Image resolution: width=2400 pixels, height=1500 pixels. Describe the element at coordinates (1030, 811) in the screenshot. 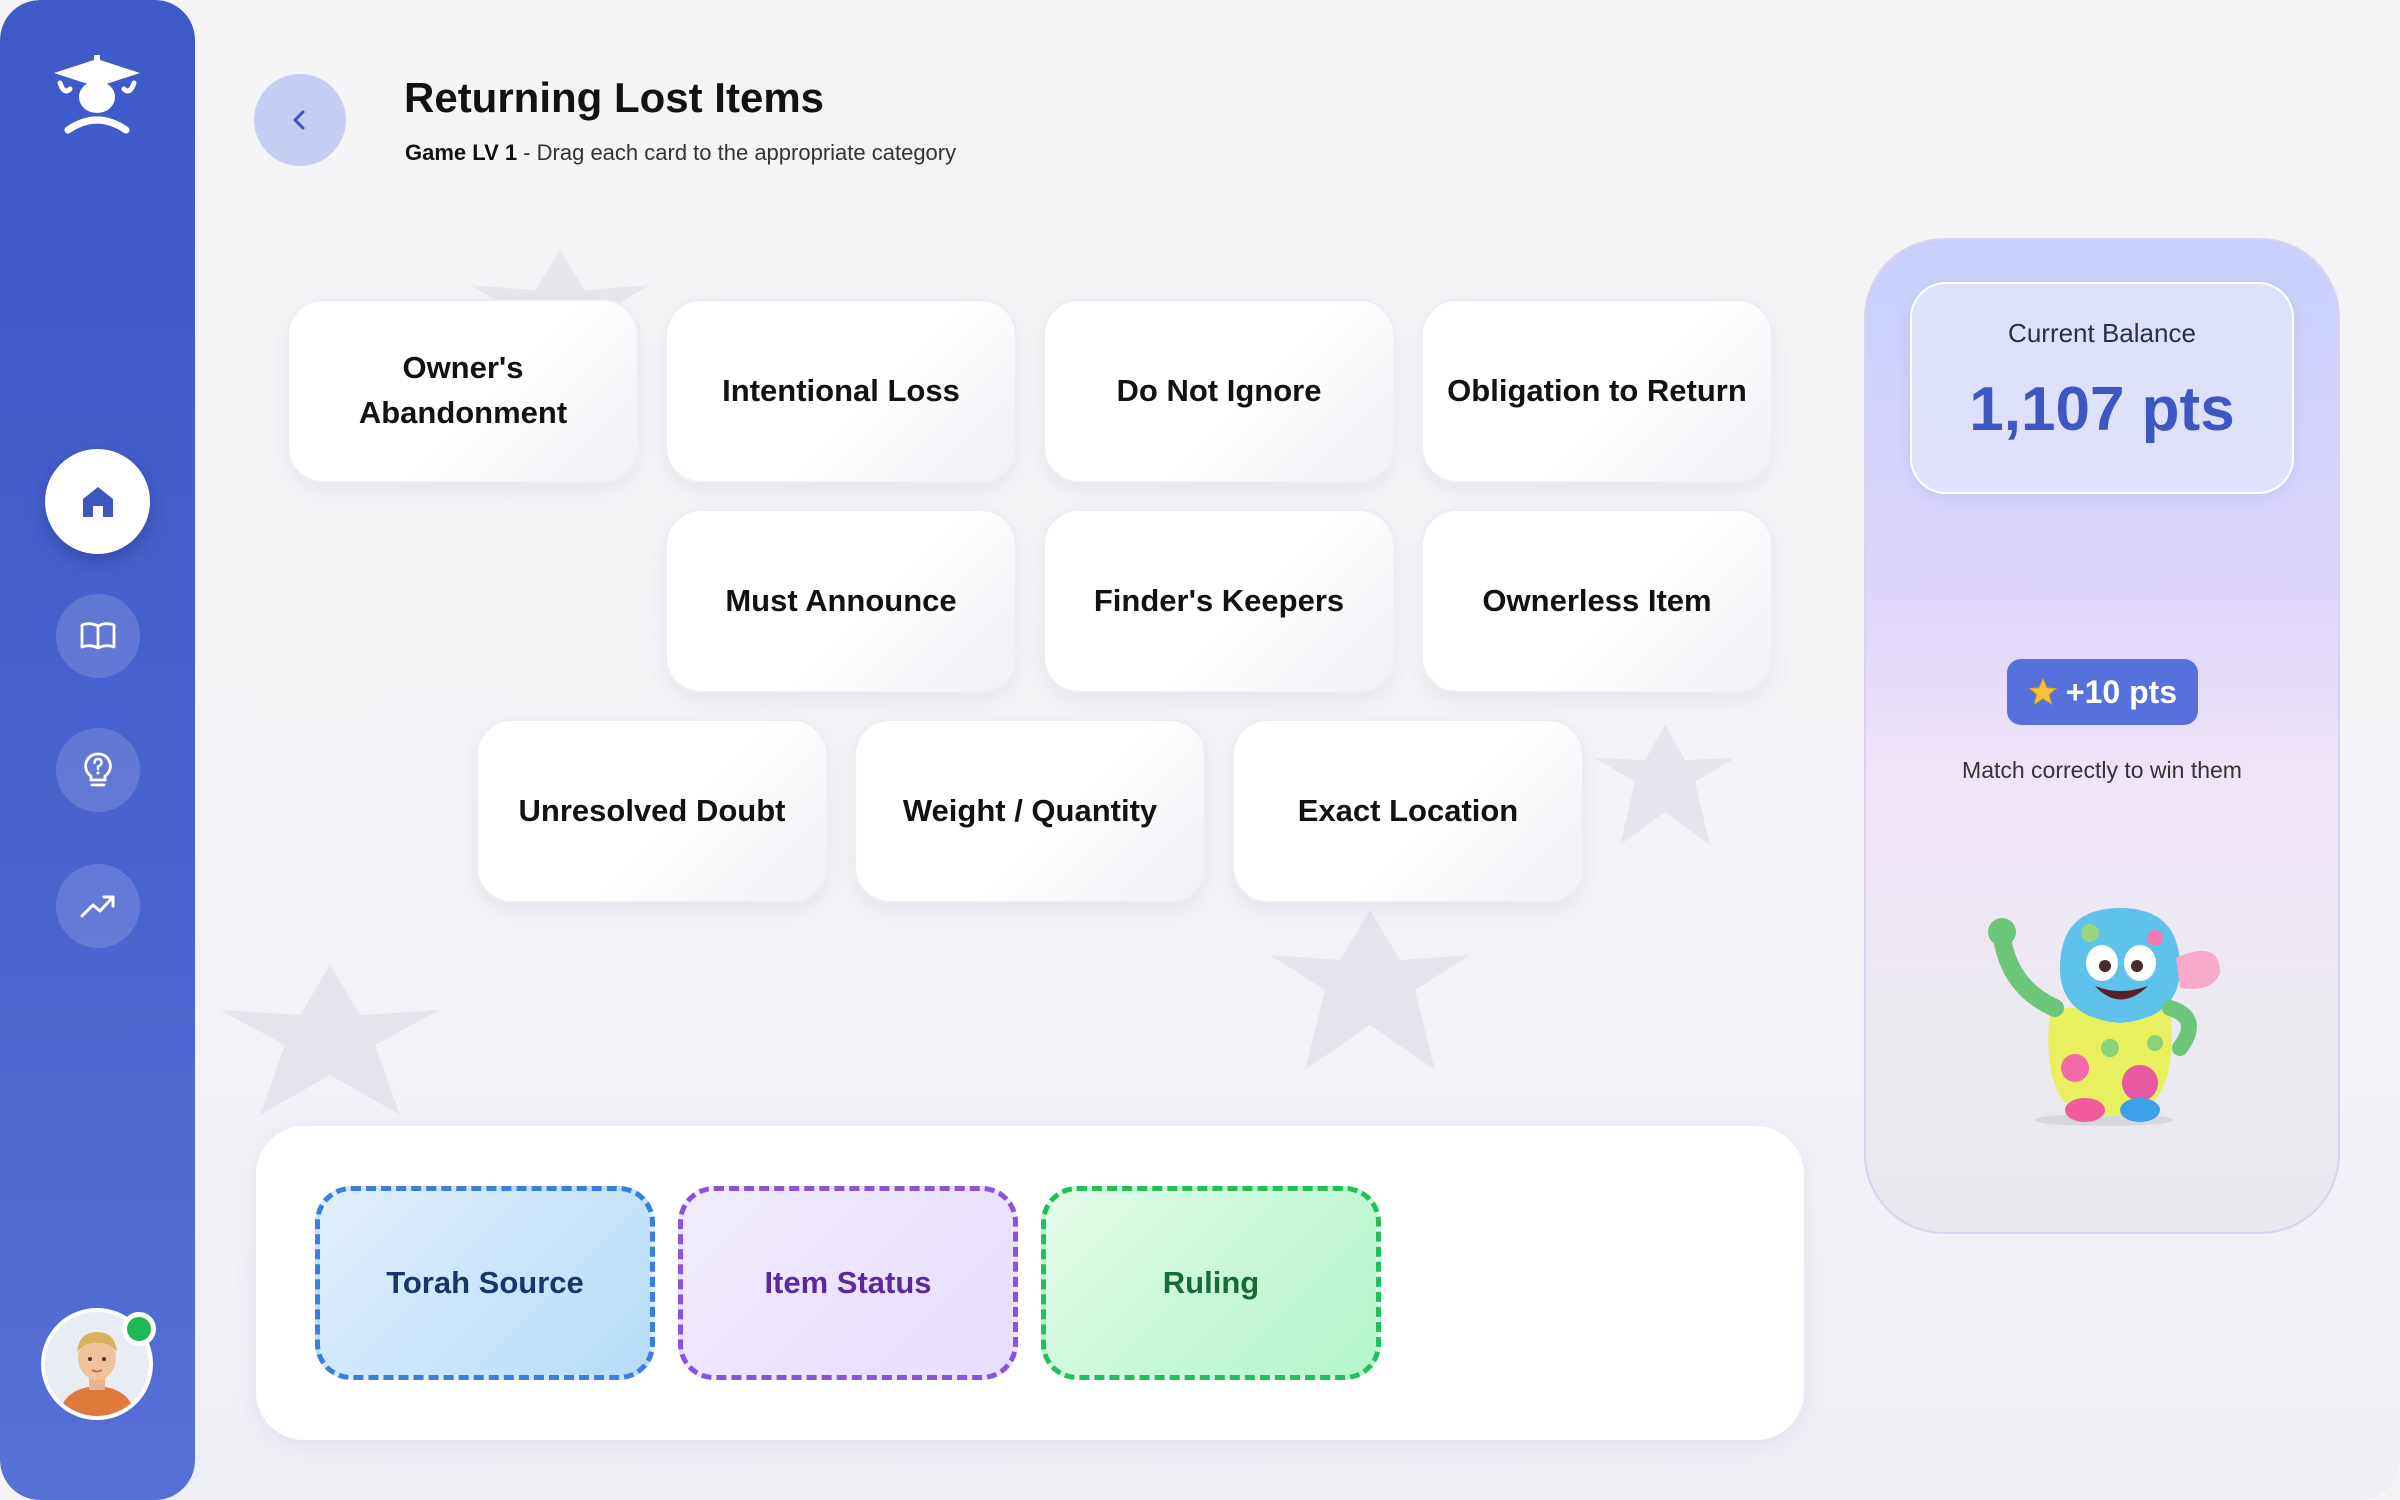

I see `drag-card: Weight / Quantity` at that location.